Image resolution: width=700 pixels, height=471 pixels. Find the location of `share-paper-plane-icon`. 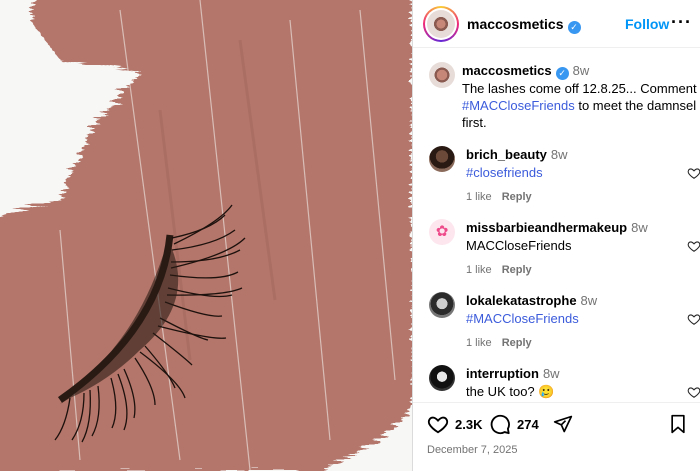

share-paper-plane-icon is located at coordinates (563, 424).